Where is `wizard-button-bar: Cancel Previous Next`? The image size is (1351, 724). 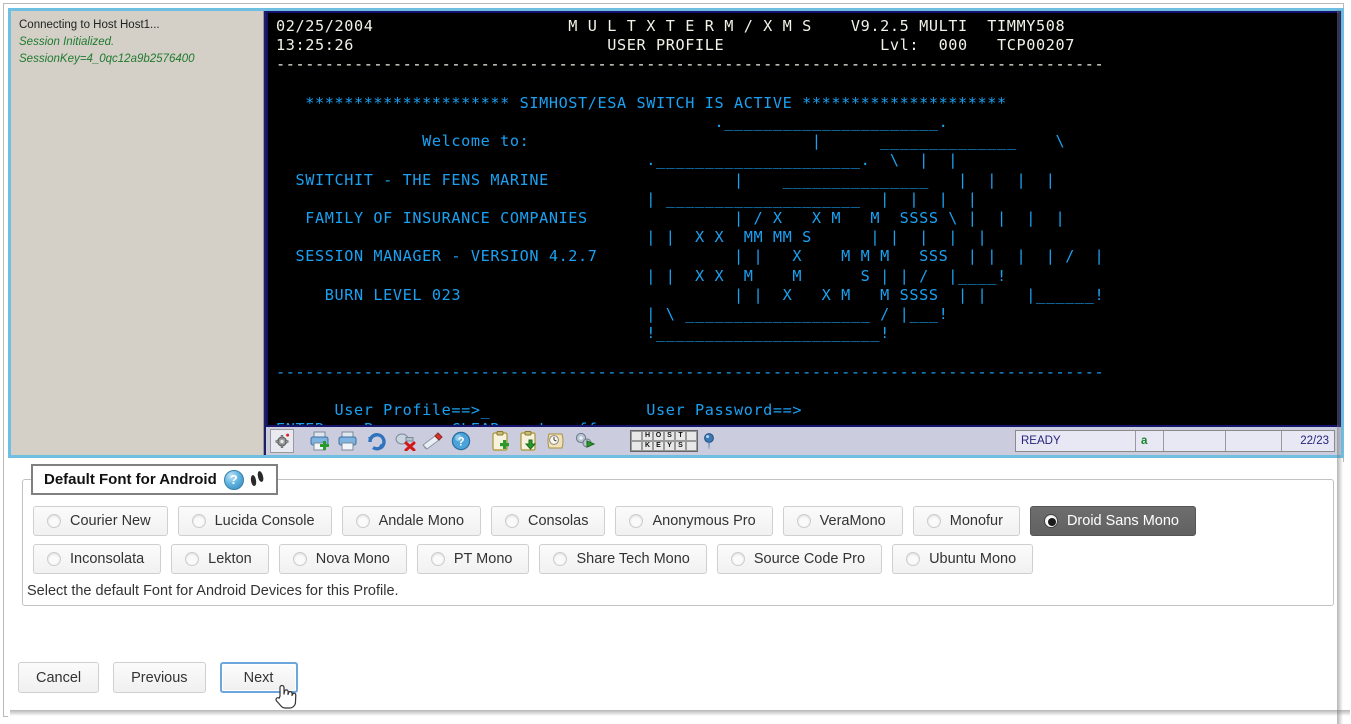 wizard-button-bar: Cancel Previous Next is located at coordinates (158, 677).